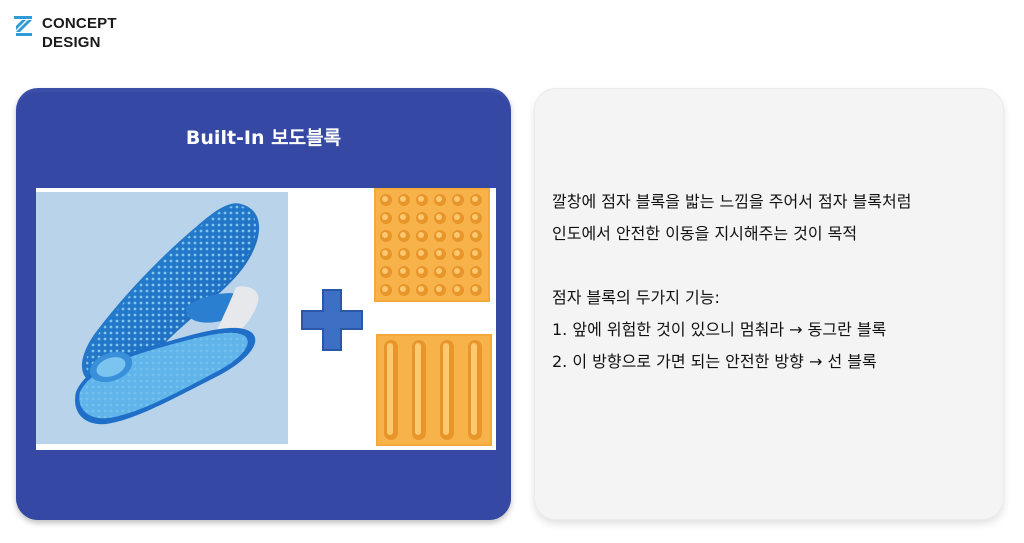  I want to click on diagonal-stripes-icon, so click(23, 26).